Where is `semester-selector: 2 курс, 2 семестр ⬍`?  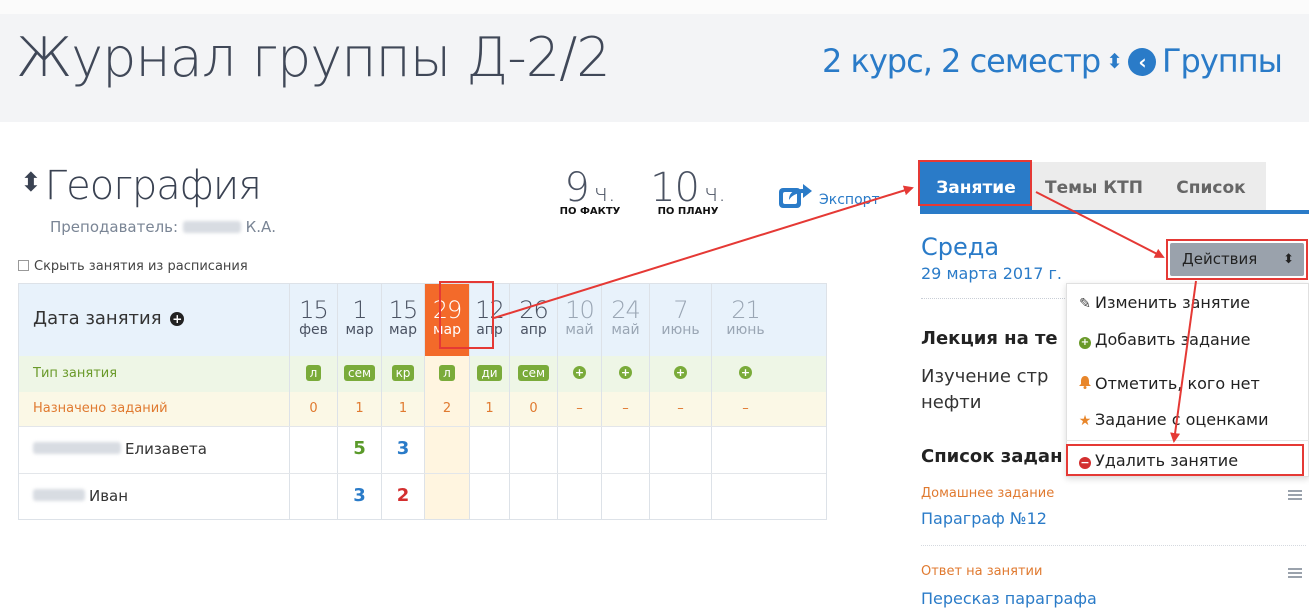 semester-selector: 2 курс, 2 семестр ⬍ is located at coordinates (972, 61).